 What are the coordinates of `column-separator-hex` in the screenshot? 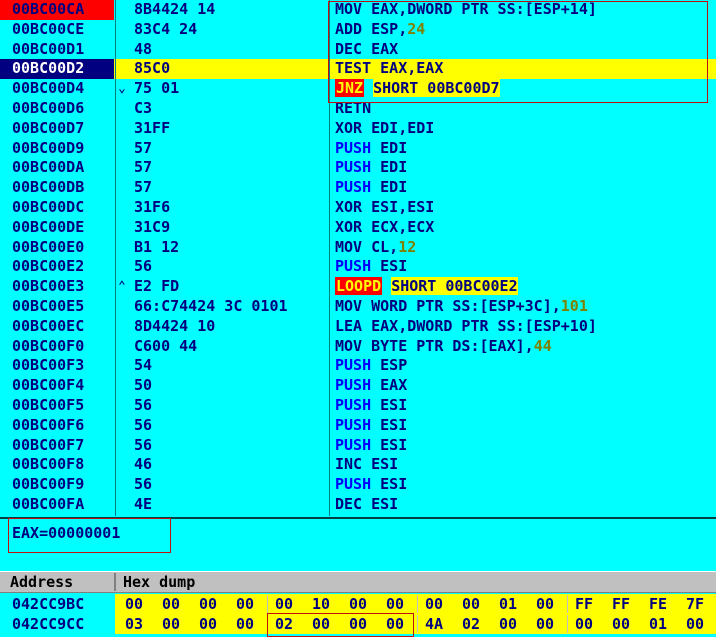 It's located at (329, 258).